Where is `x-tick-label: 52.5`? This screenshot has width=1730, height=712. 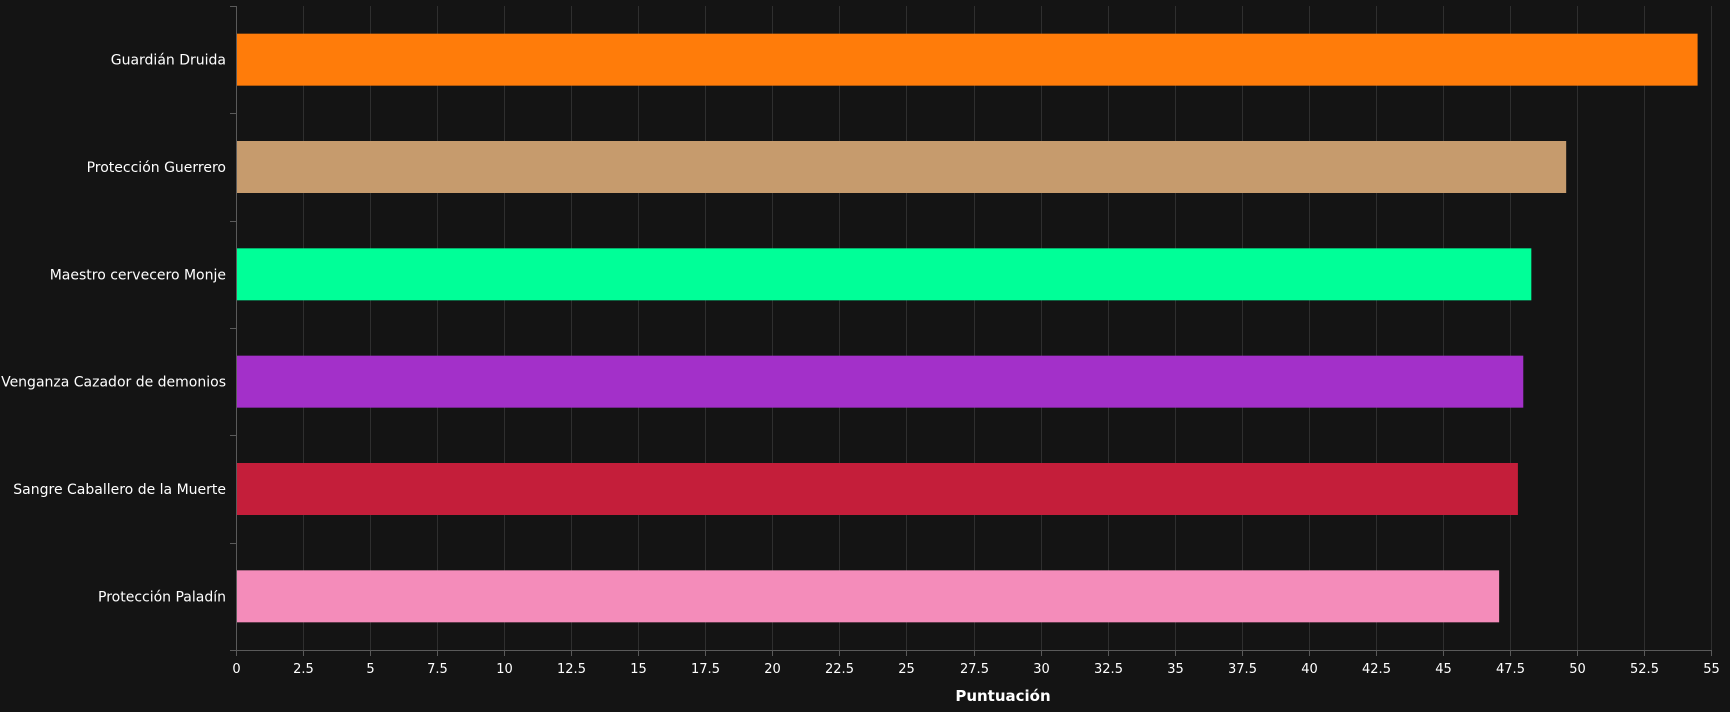 x-tick-label: 52.5 is located at coordinates (1644, 669).